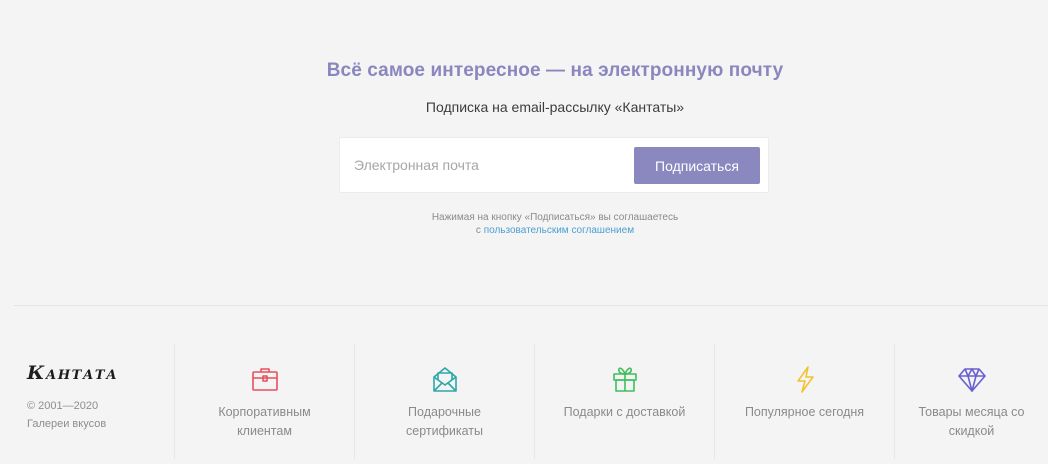 Image resolution: width=1048 pixels, height=464 pixels. I want to click on copyright-block: © 2001—2020 Галереи вкусов, so click(102, 415).